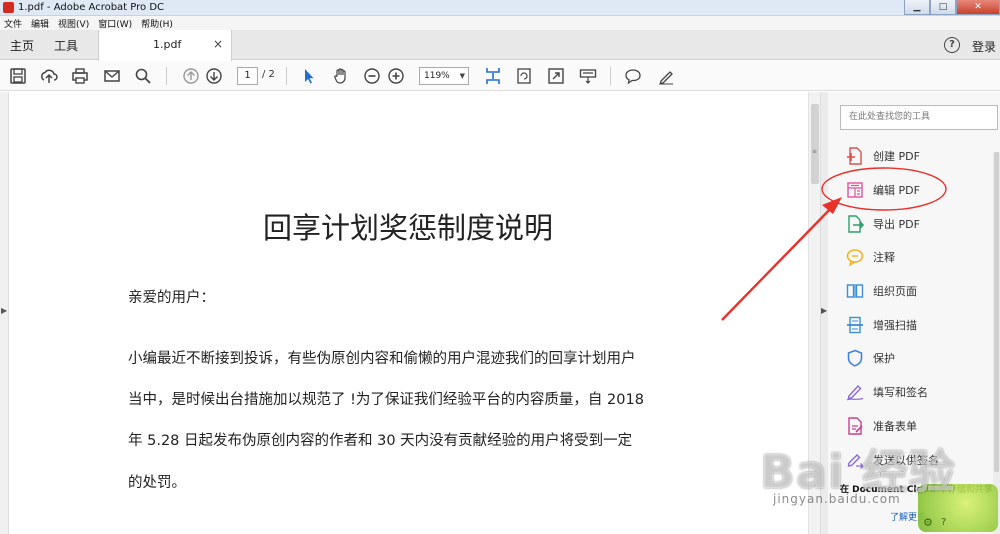  What do you see at coordinates (855, 291) in the screenshot?
I see `organize-pages-icon` at bounding box center [855, 291].